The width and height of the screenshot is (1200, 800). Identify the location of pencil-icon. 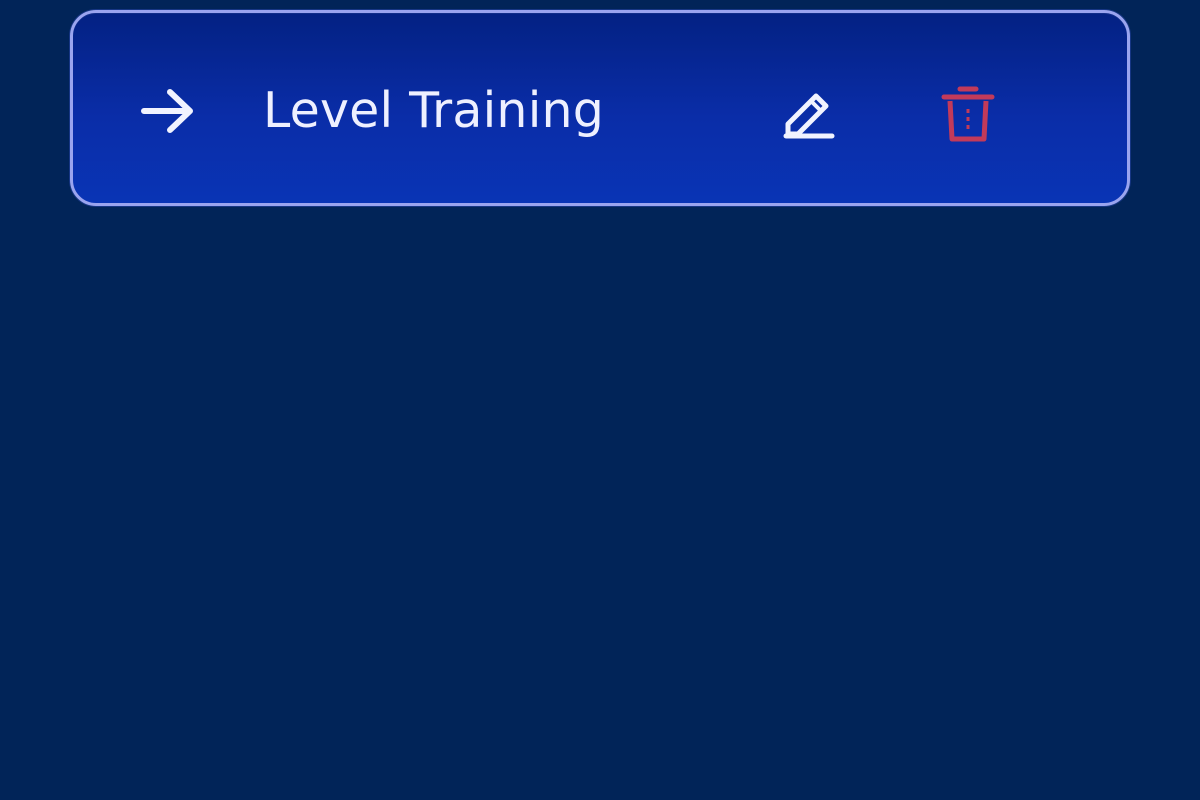
(808, 113).